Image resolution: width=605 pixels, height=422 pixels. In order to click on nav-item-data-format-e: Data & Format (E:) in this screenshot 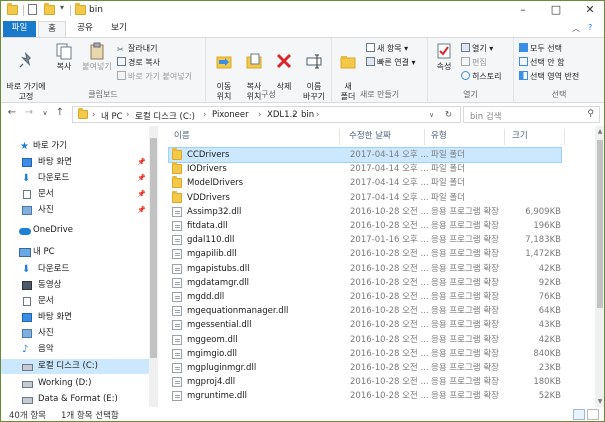, I will do `click(75, 399)`.